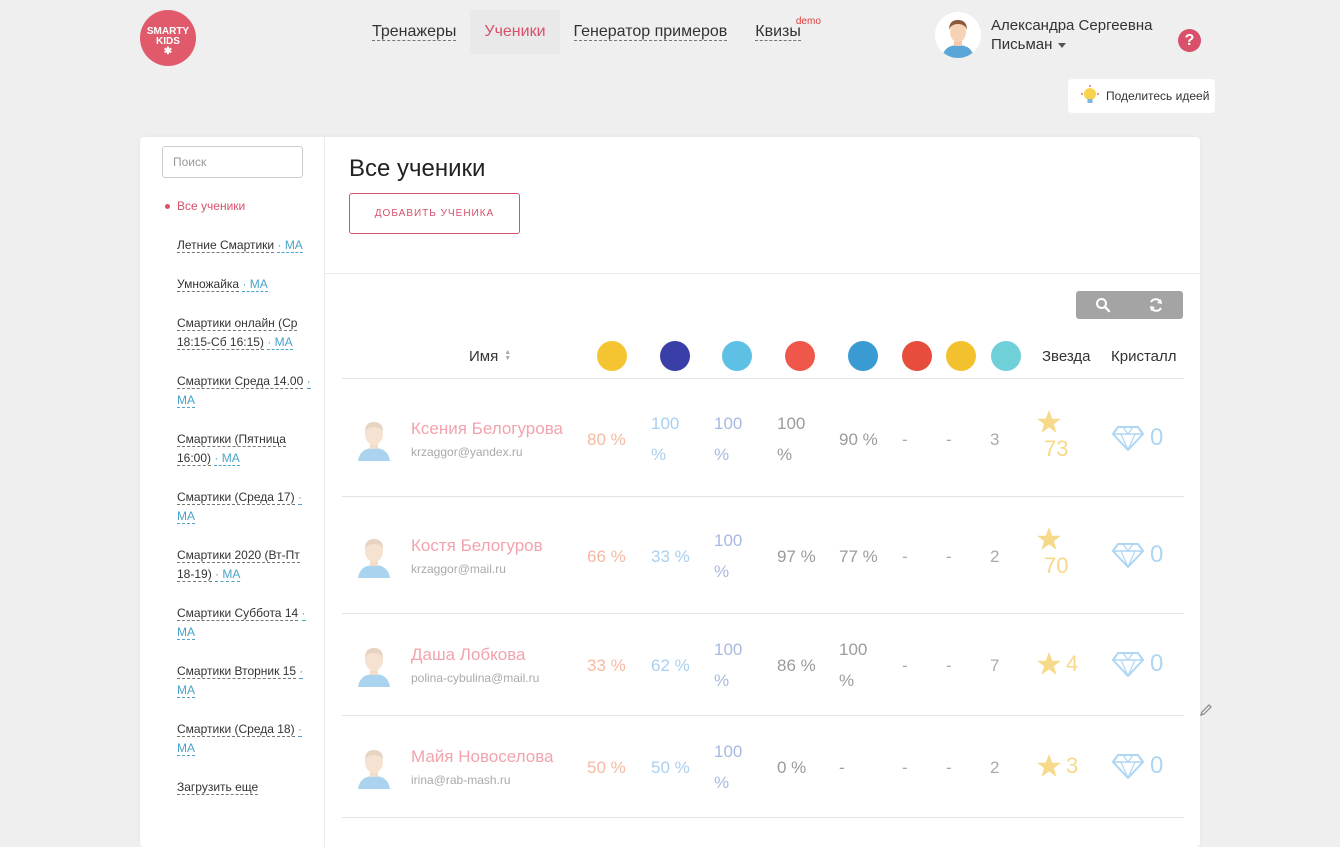 The height and width of the screenshot is (847, 1340). Describe the element at coordinates (482, 757) in the screenshot. I see `student-name: Майя Новоселова` at that location.